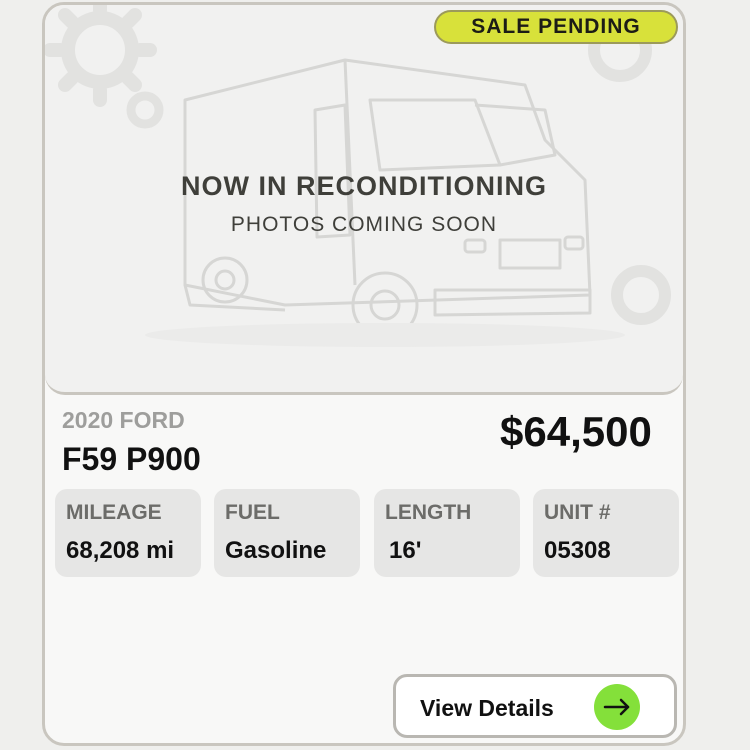  I want to click on status-badge: SALE PENDING, so click(556, 27).